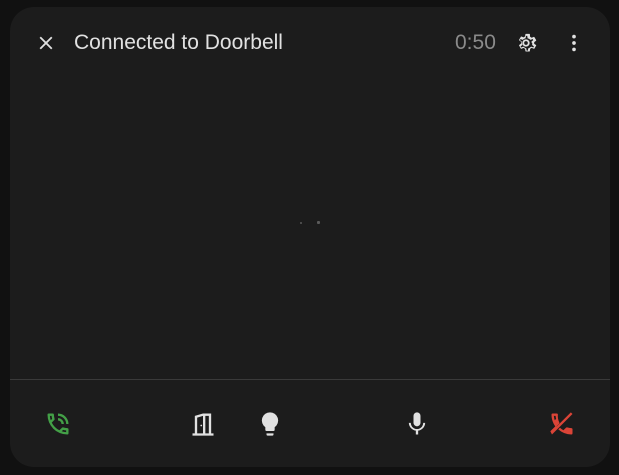  I want to click on settings-button, so click(526, 43).